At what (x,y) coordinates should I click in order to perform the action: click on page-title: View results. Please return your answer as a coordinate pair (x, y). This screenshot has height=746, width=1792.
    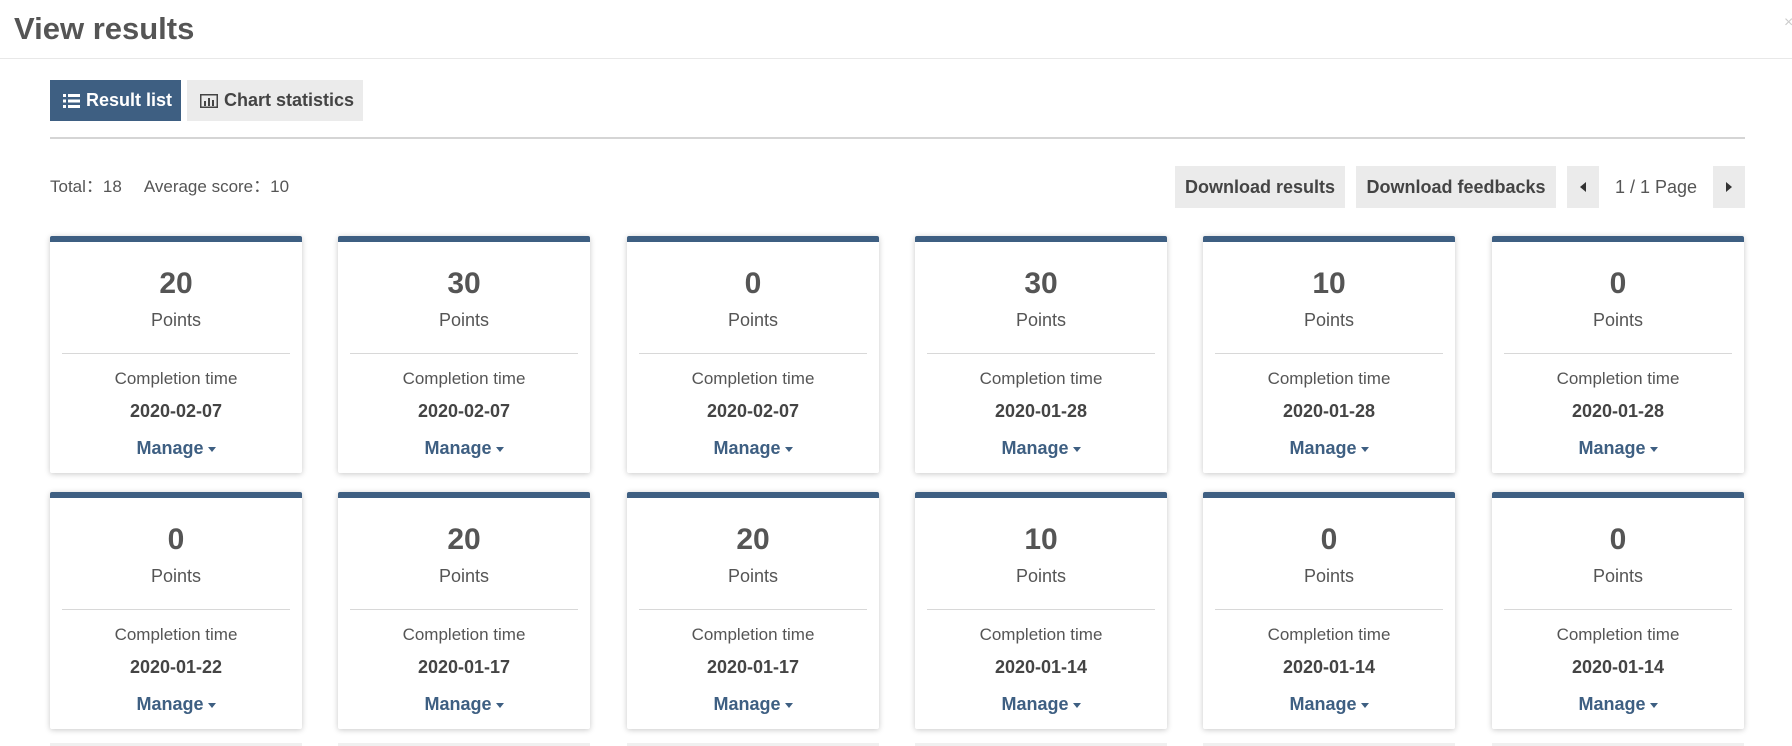
    Looking at the image, I should click on (104, 28).